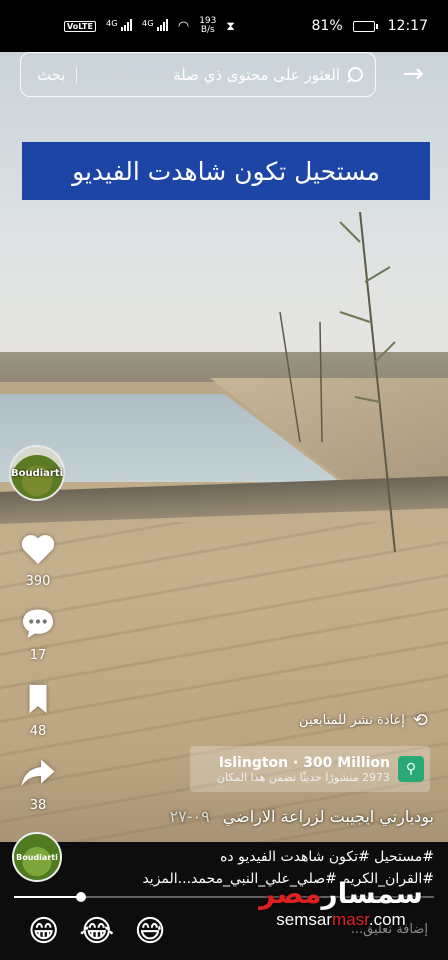  Describe the element at coordinates (155, 25) in the screenshot. I see `sim2-signal-icon: 4G` at that location.